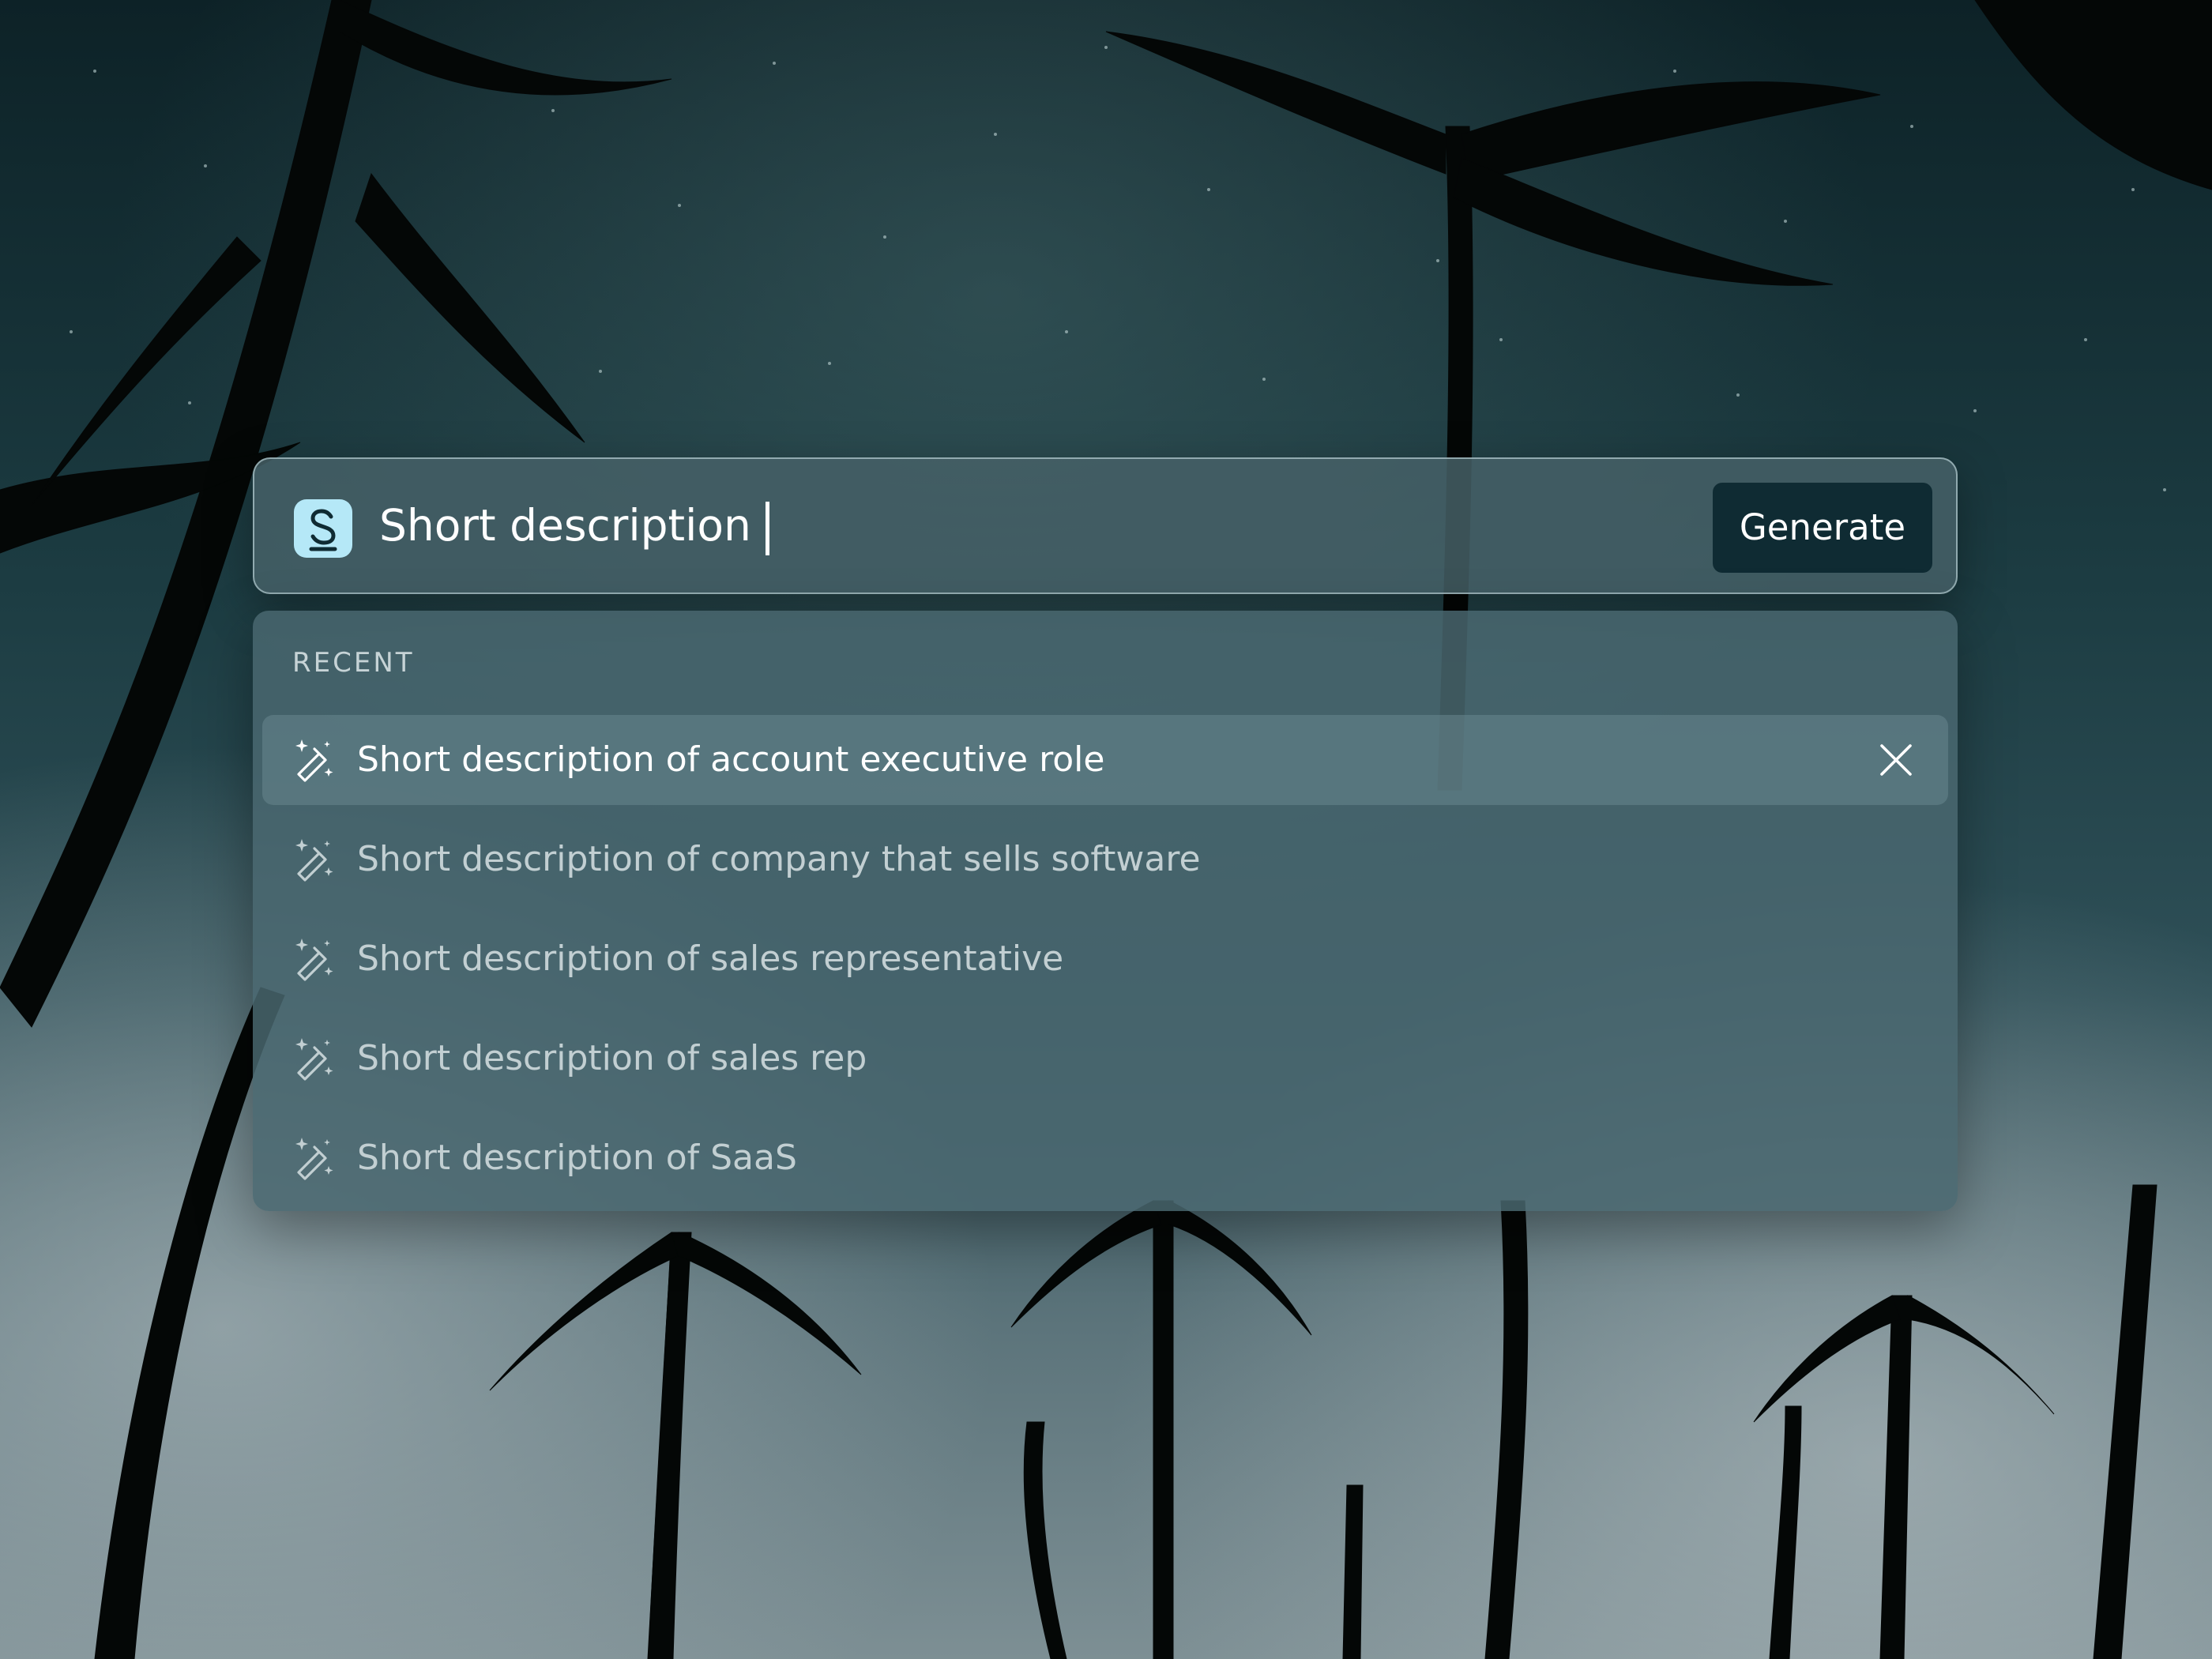  I want to click on recent-item-label: Short description of sales rep, so click(612, 1058).